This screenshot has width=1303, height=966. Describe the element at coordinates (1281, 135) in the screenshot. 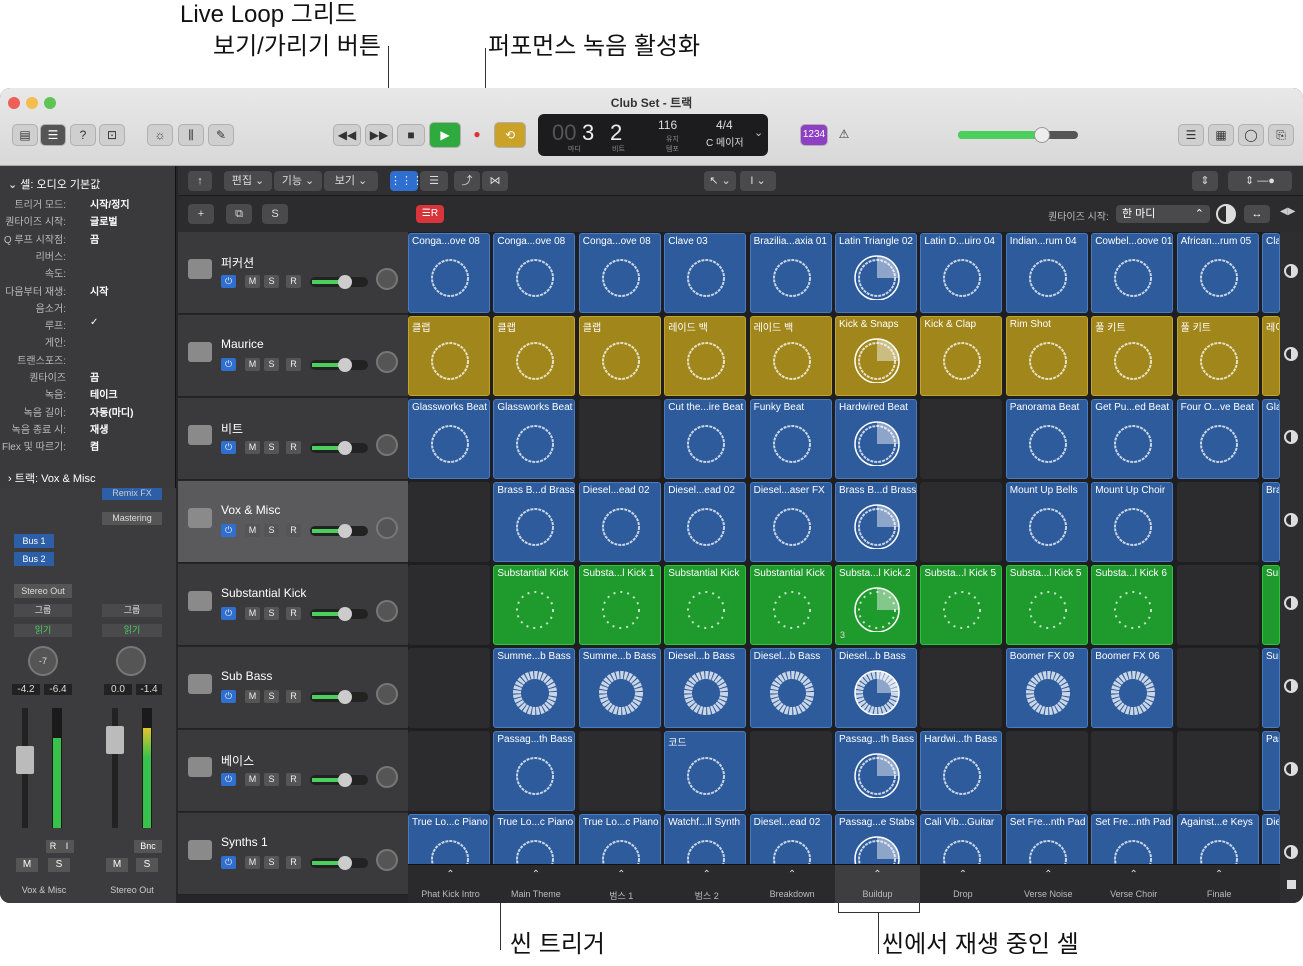

I see `browser-icon: ⎘` at that location.